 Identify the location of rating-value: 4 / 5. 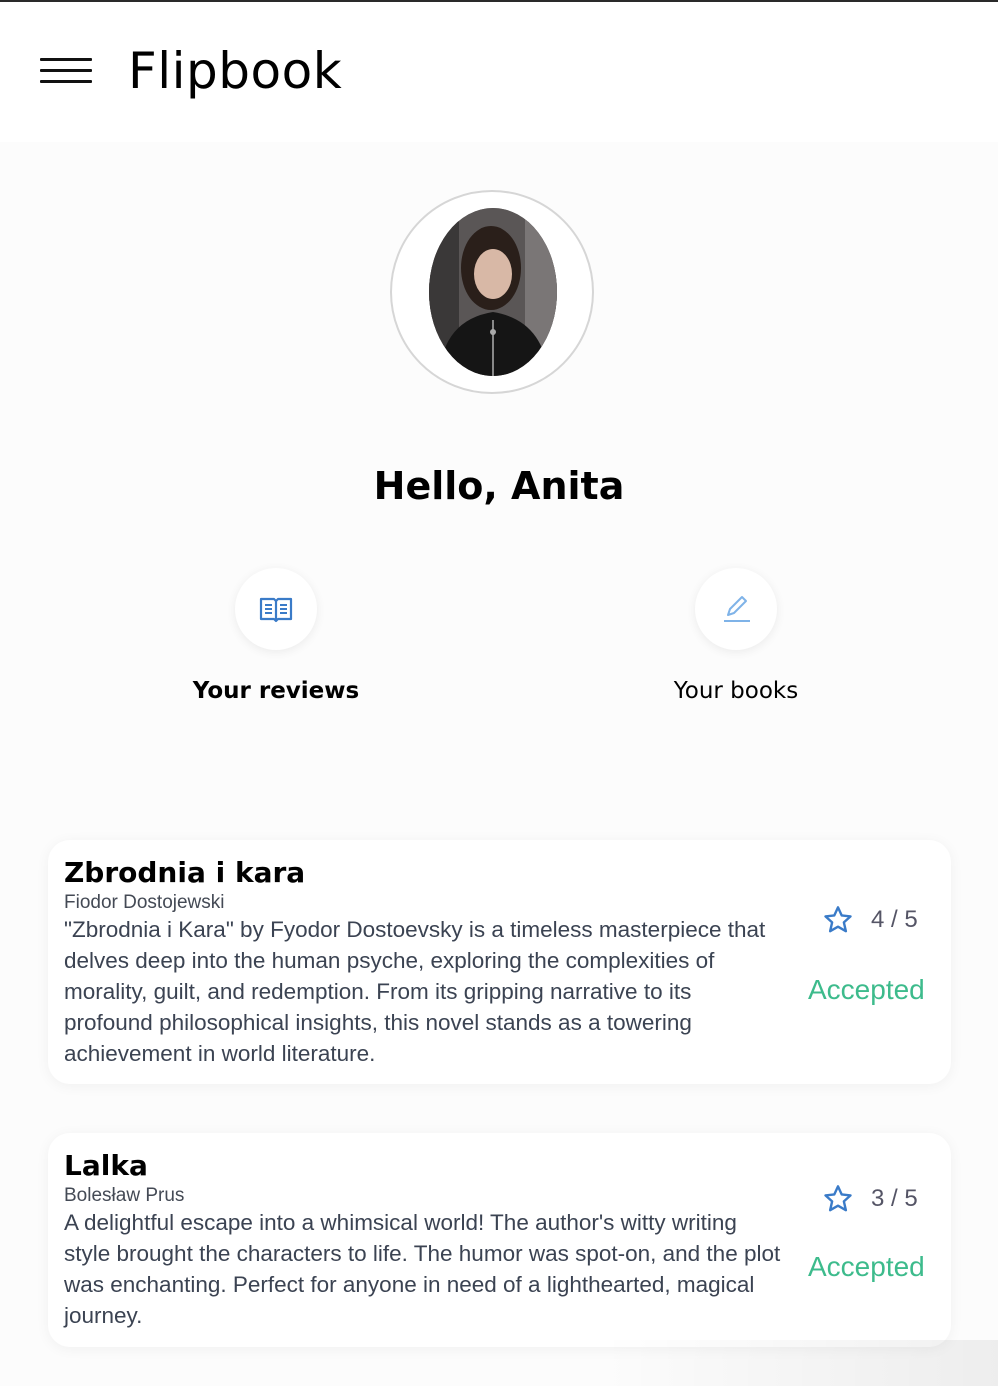
(894, 919).